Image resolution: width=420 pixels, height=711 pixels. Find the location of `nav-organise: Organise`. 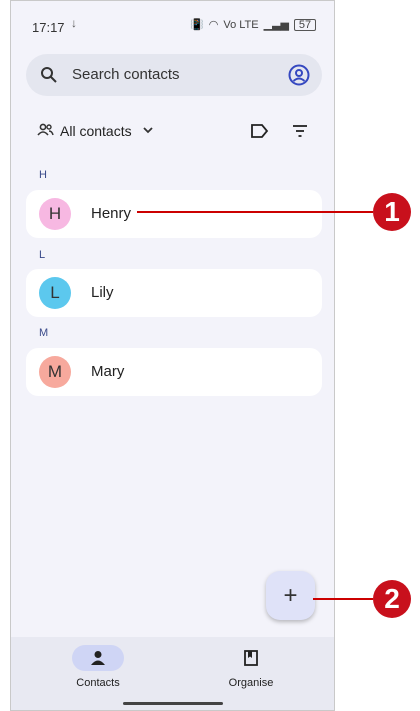

nav-organise: Organise is located at coordinates (251, 667).